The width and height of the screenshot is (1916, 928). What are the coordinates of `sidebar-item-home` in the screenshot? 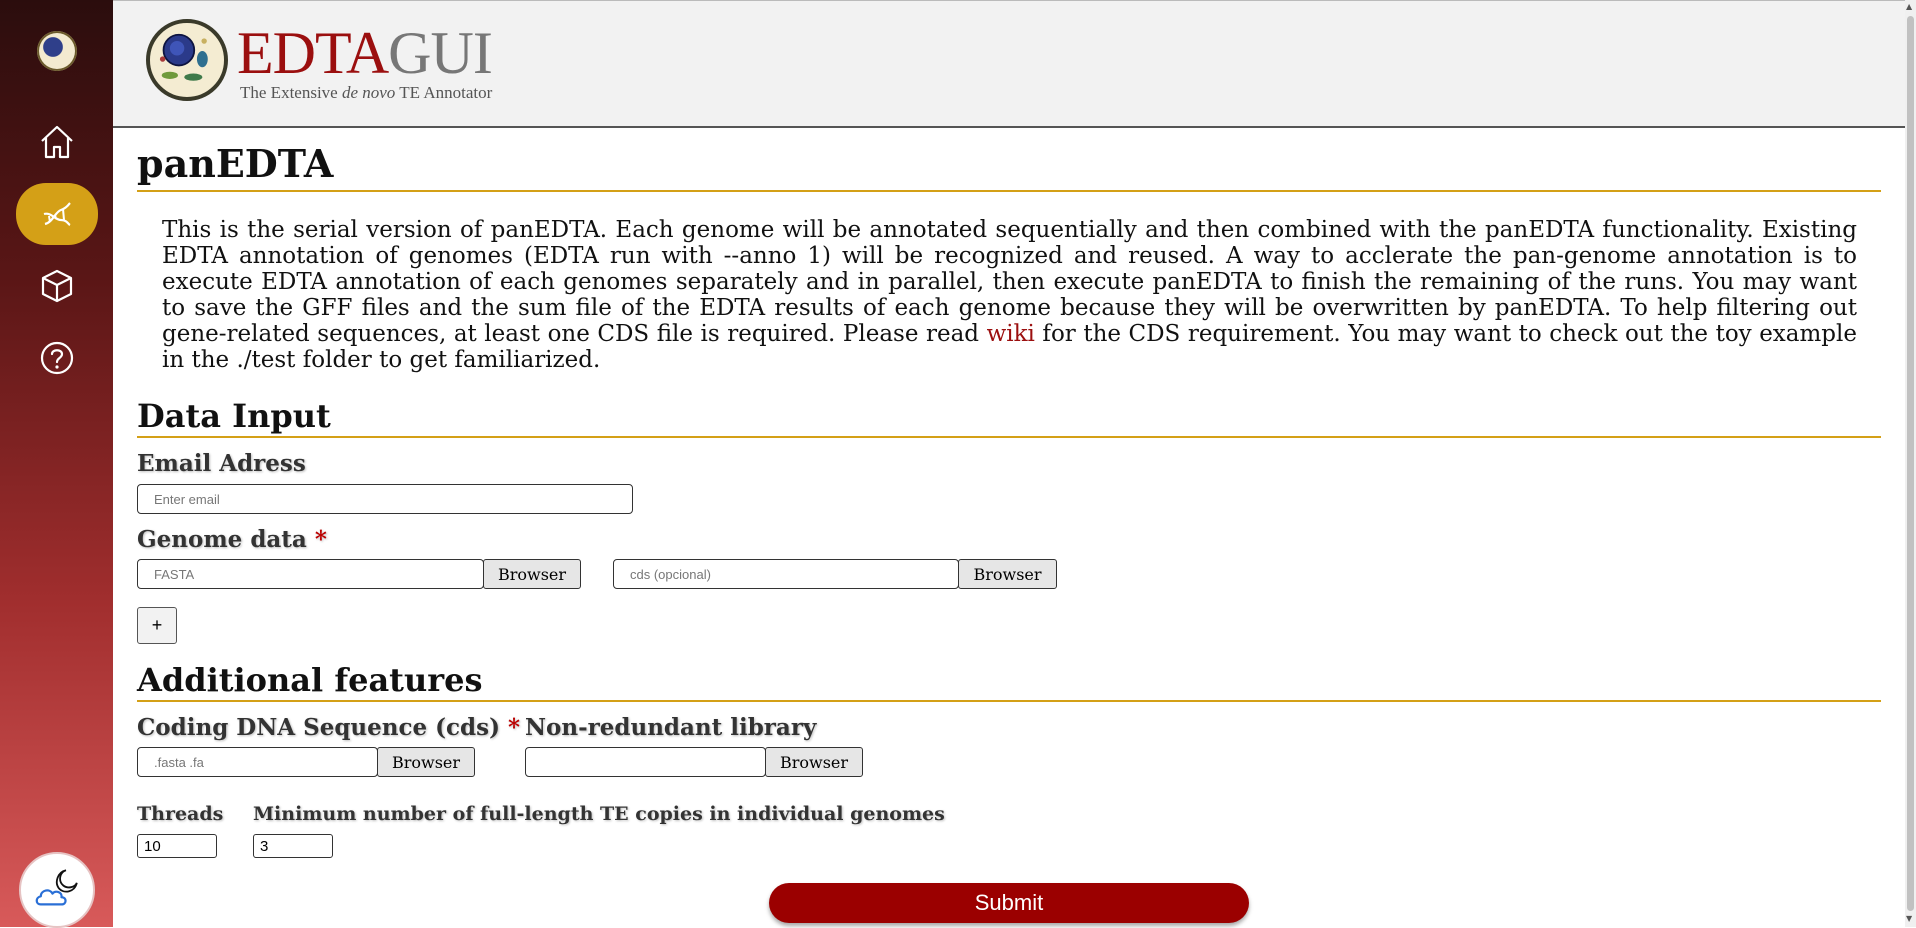 It's located at (57, 142).